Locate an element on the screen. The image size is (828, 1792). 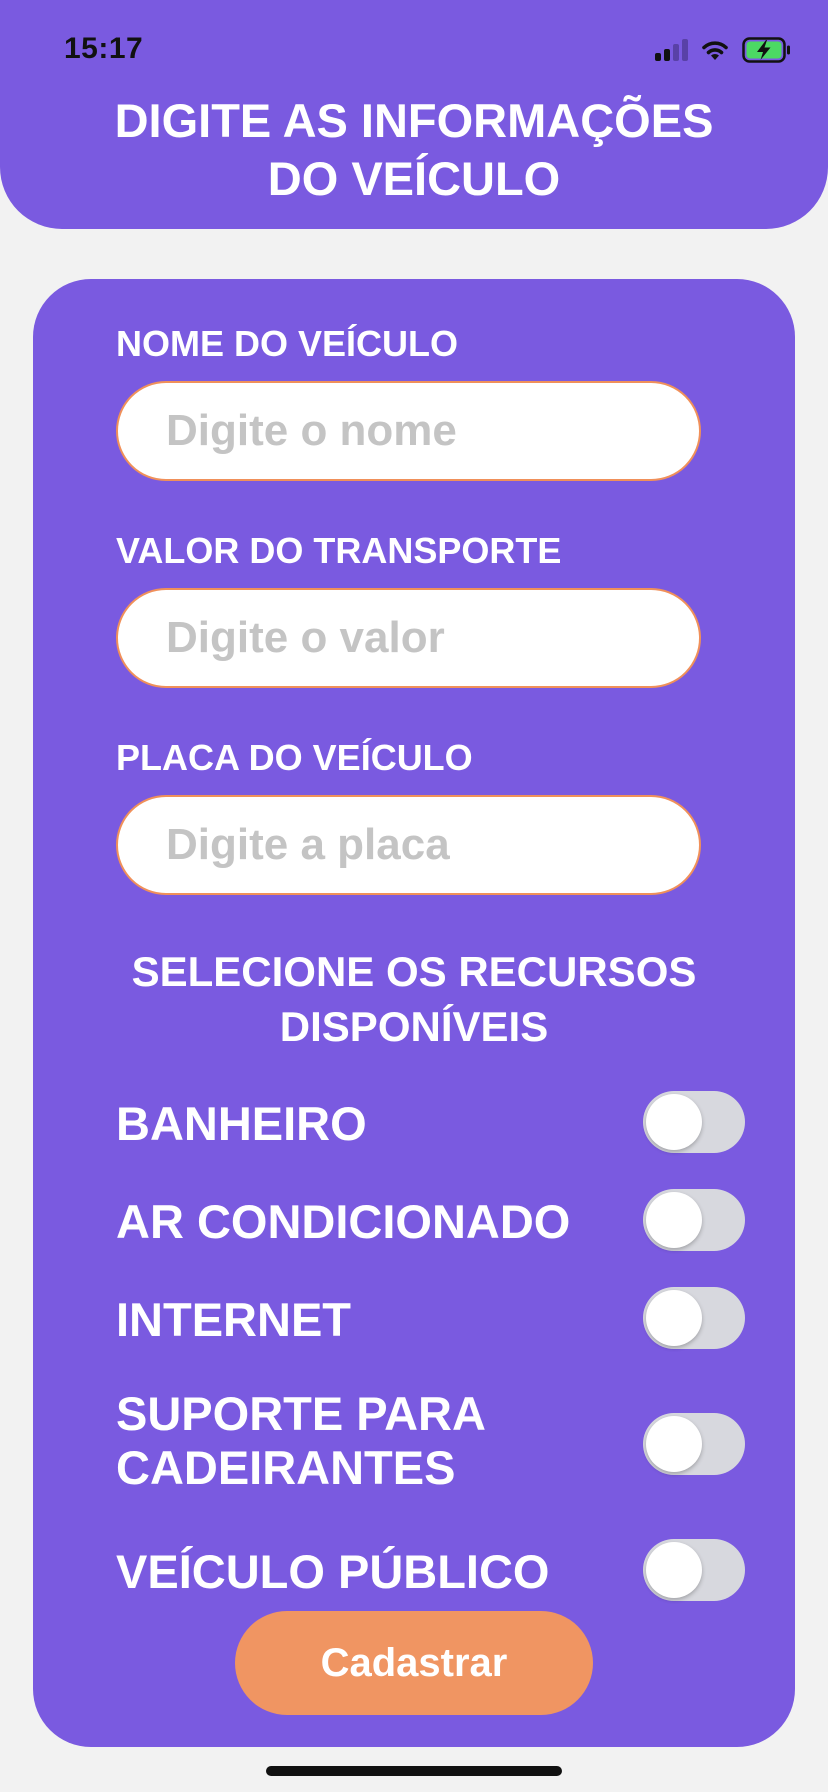
status-icons is located at coordinates (723, 50).